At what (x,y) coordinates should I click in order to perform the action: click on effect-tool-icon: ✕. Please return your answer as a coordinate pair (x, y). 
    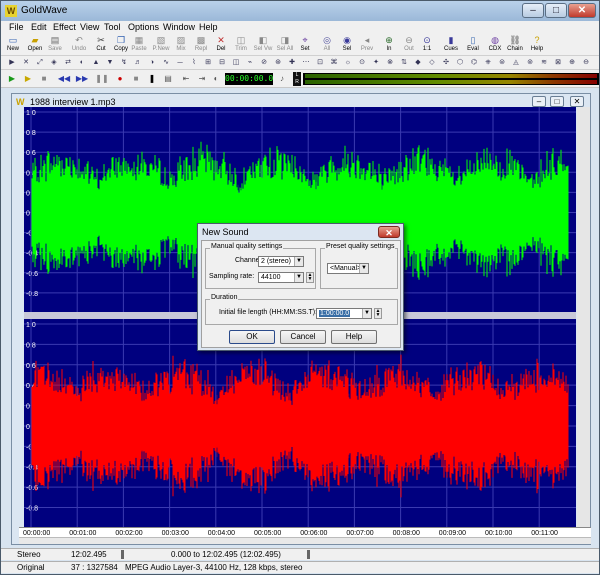
    Looking at the image, I should click on (26, 63).